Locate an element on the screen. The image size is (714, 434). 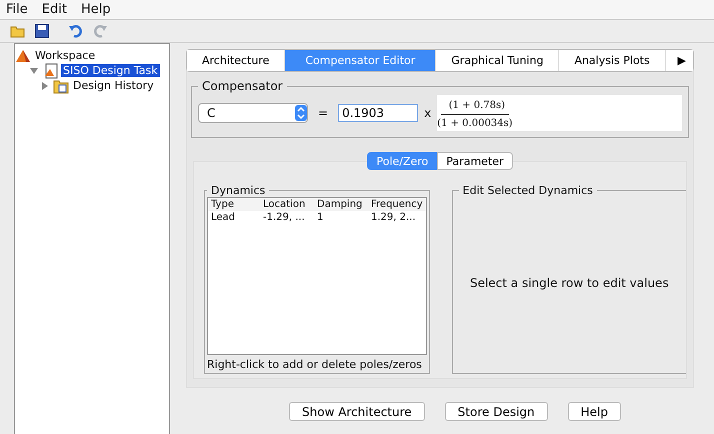
gain-field: 0.1903 is located at coordinates (378, 113).